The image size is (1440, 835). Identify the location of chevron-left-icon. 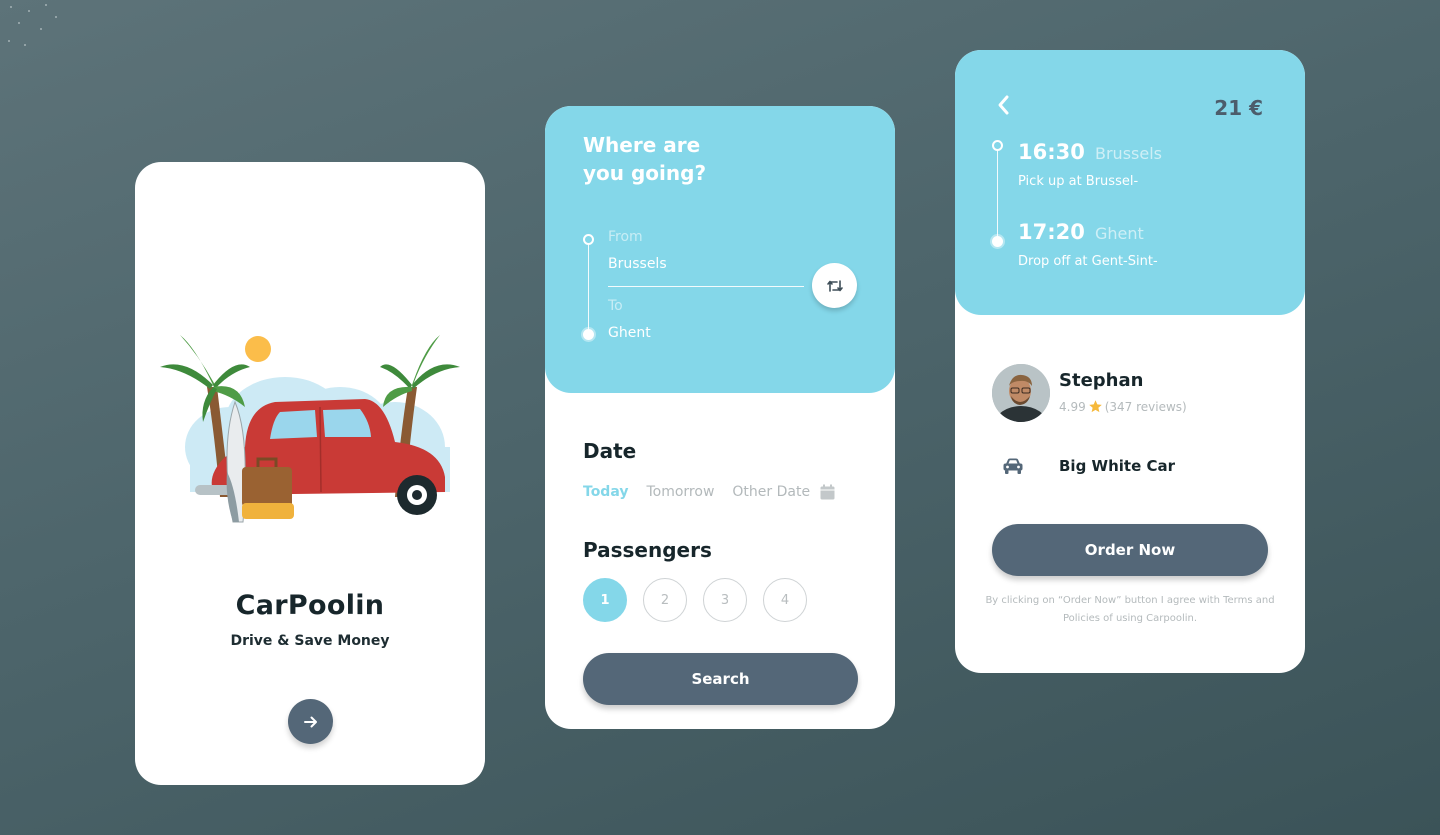
(1004, 105).